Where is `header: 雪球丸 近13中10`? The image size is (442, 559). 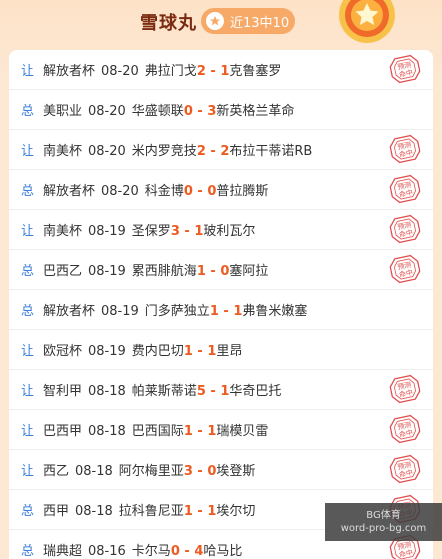 header: 雪球丸 近13中10 is located at coordinates (221, 23).